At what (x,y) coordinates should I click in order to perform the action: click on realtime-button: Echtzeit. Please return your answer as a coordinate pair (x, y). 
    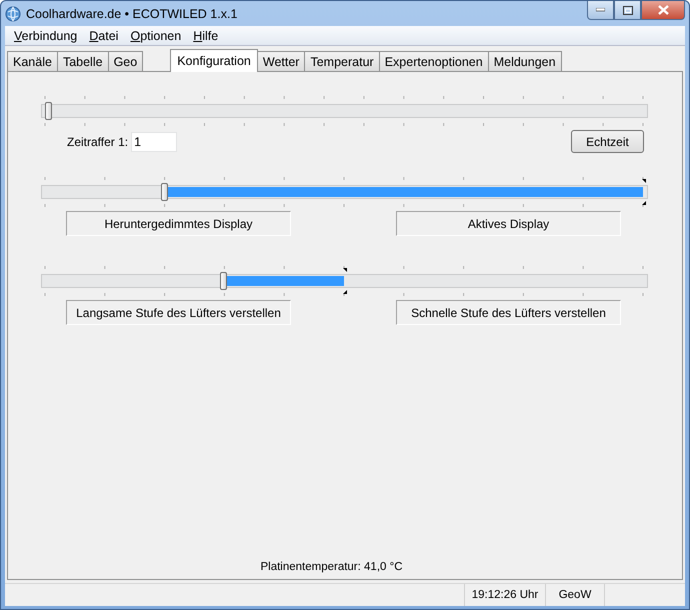
    Looking at the image, I should click on (607, 141).